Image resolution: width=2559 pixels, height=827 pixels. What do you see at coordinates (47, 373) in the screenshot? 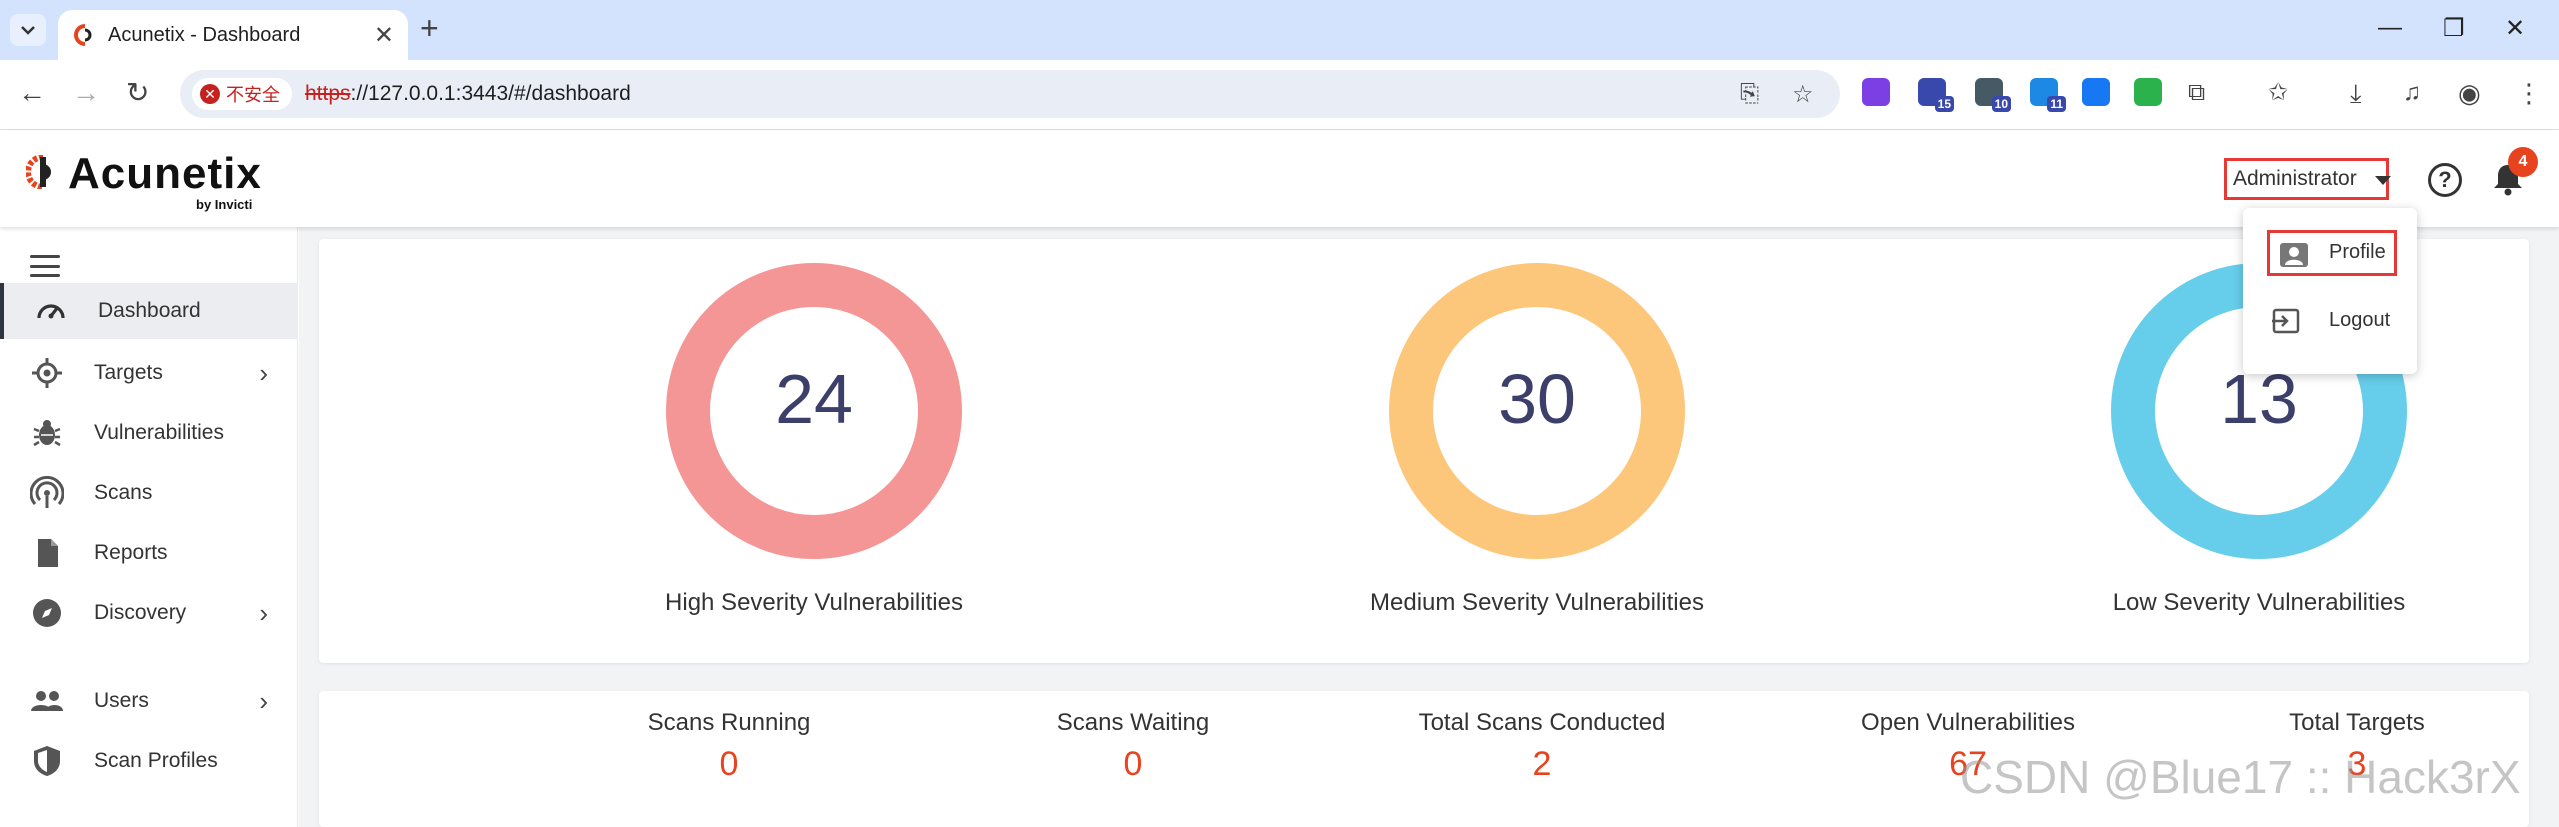
I see `target-crosshair-icon` at bounding box center [47, 373].